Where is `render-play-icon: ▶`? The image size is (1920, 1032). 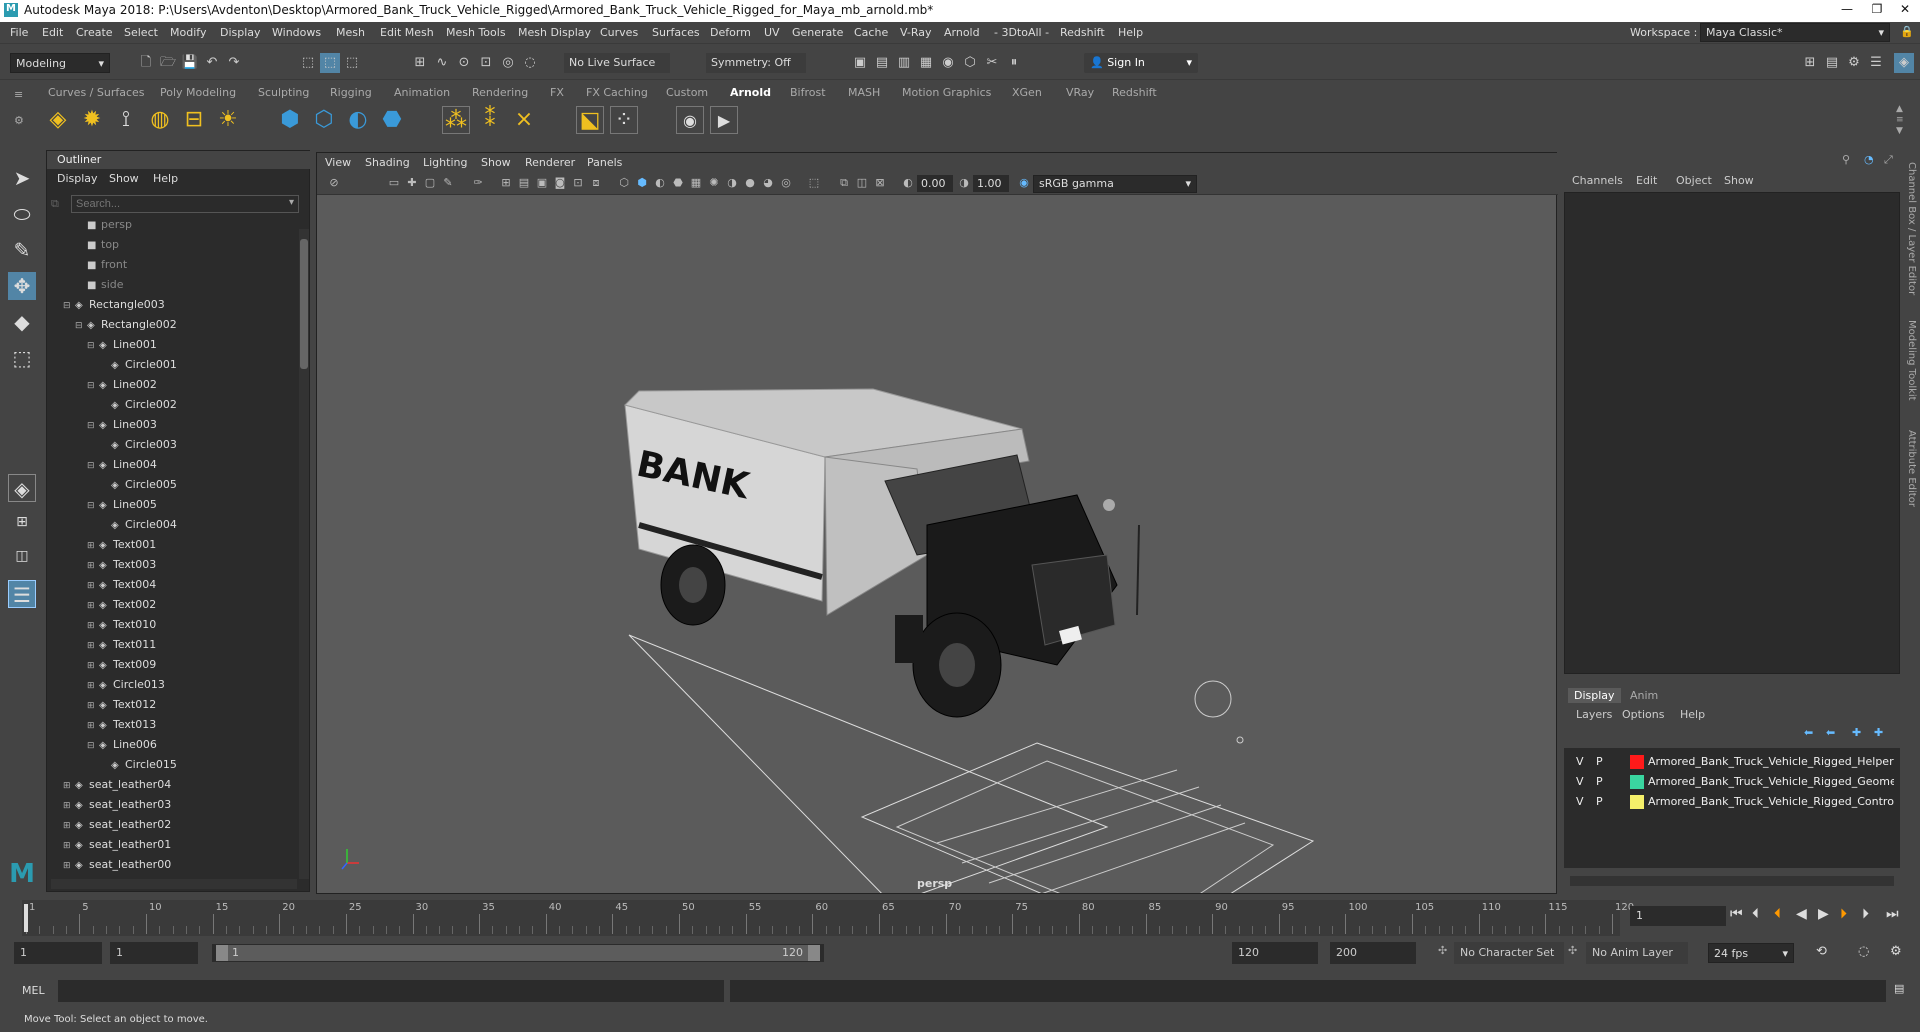
render-play-icon: ▶ is located at coordinates (724, 120).